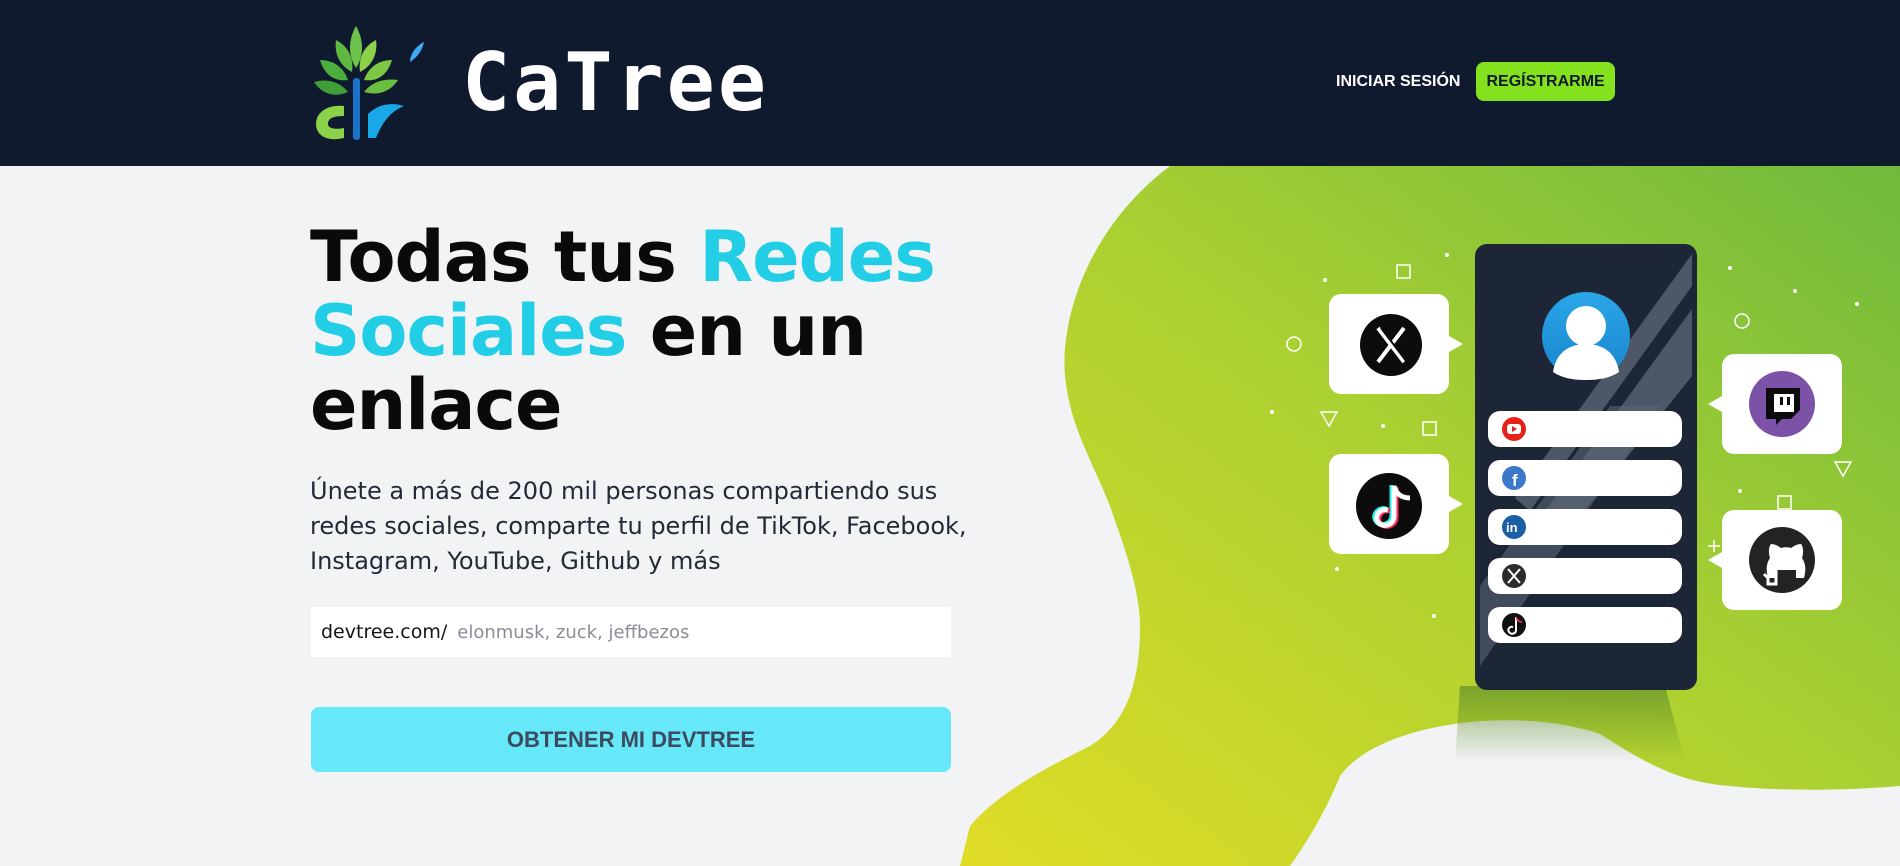 This screenshot has height=866, width=1900. Describe the element at coordinates (697, 632) in the screenshot. I see `handle-input` at that location.